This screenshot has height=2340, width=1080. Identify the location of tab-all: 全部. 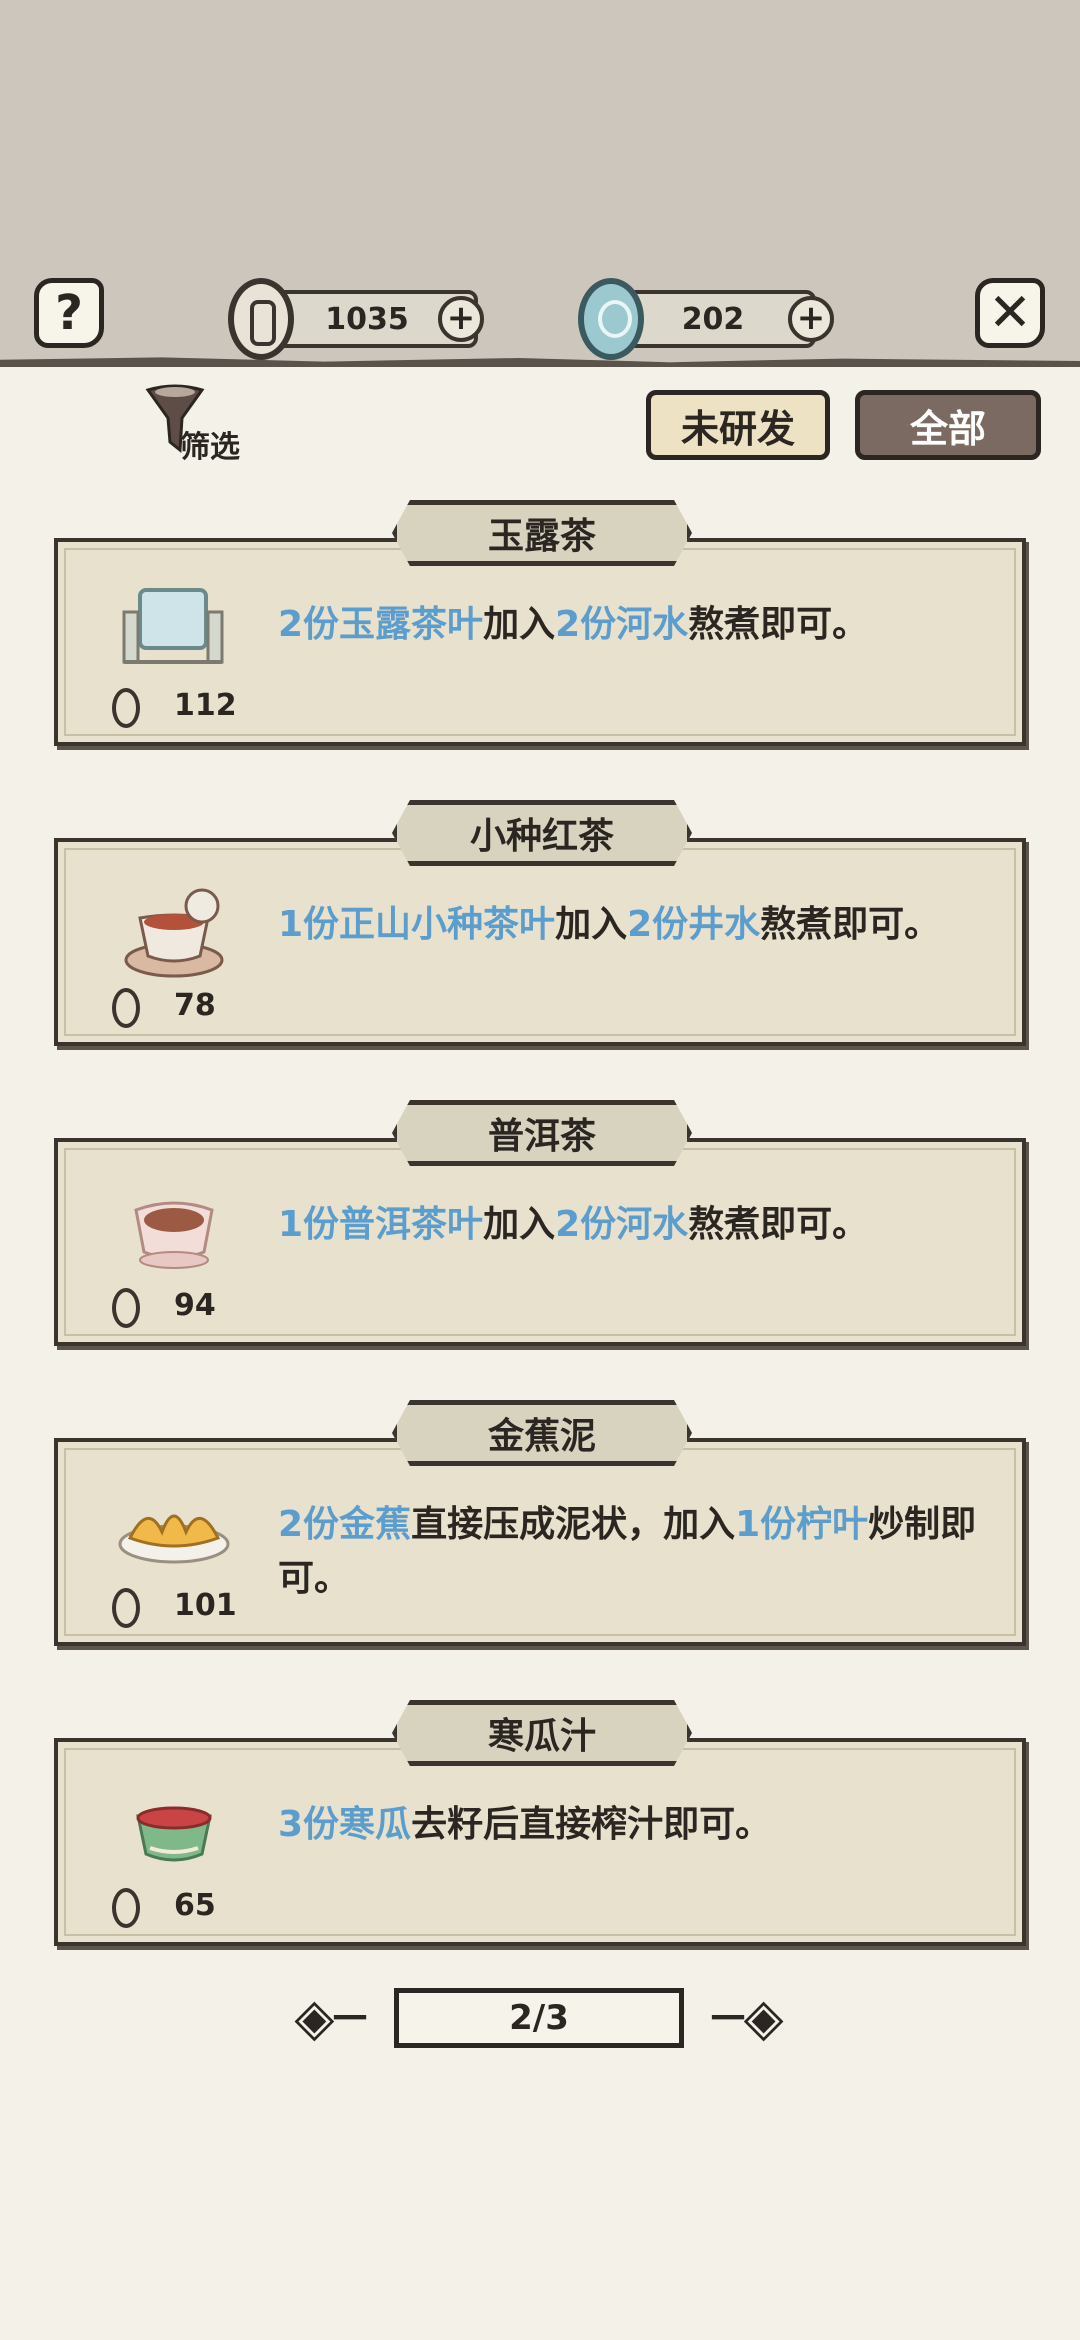
(948, 425).